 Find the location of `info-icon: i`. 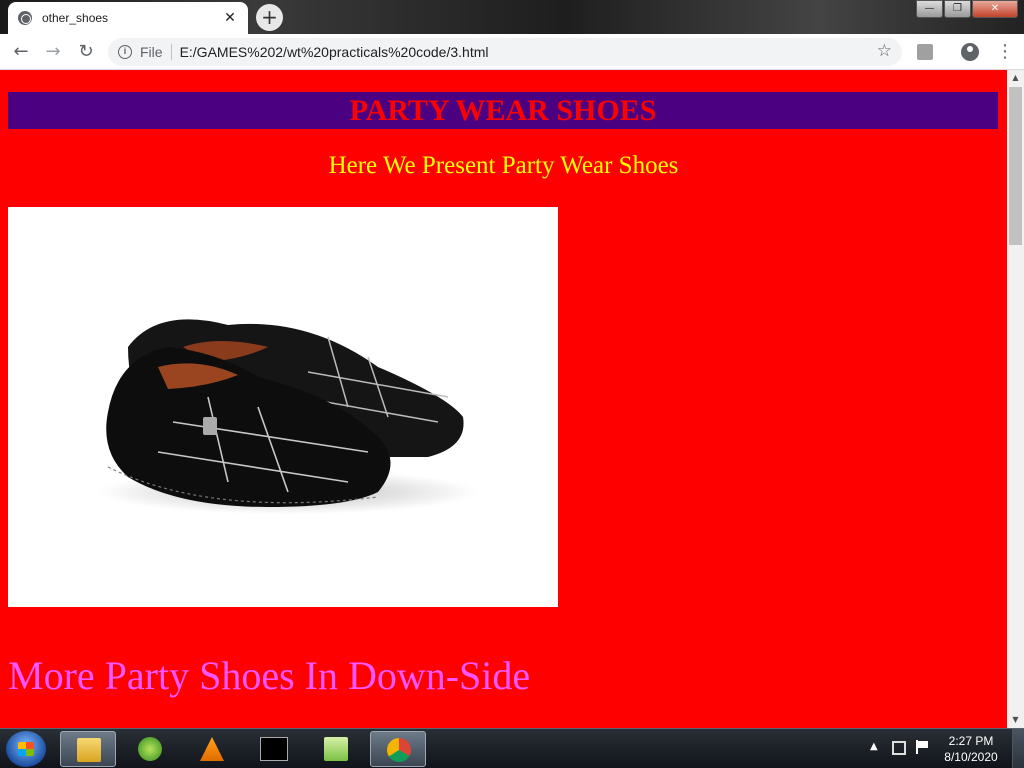

info-icon: i is located at coordinates (125, 52).